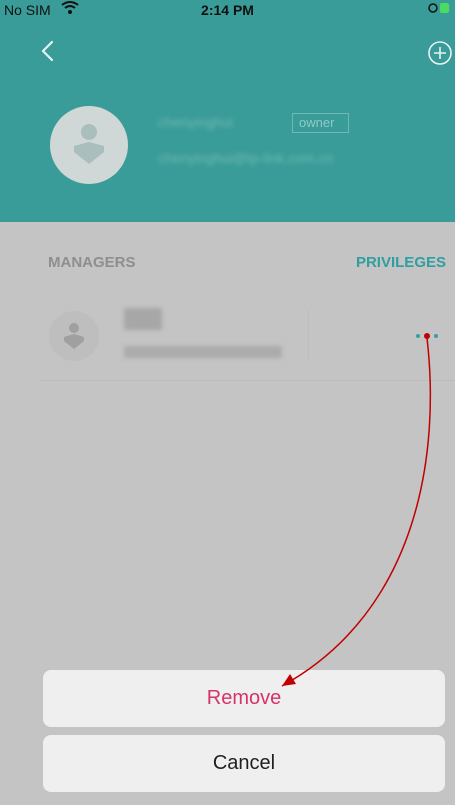  Describe the element at coordinates (247, 340) in the screenshot. I see `manager-row` at that location.